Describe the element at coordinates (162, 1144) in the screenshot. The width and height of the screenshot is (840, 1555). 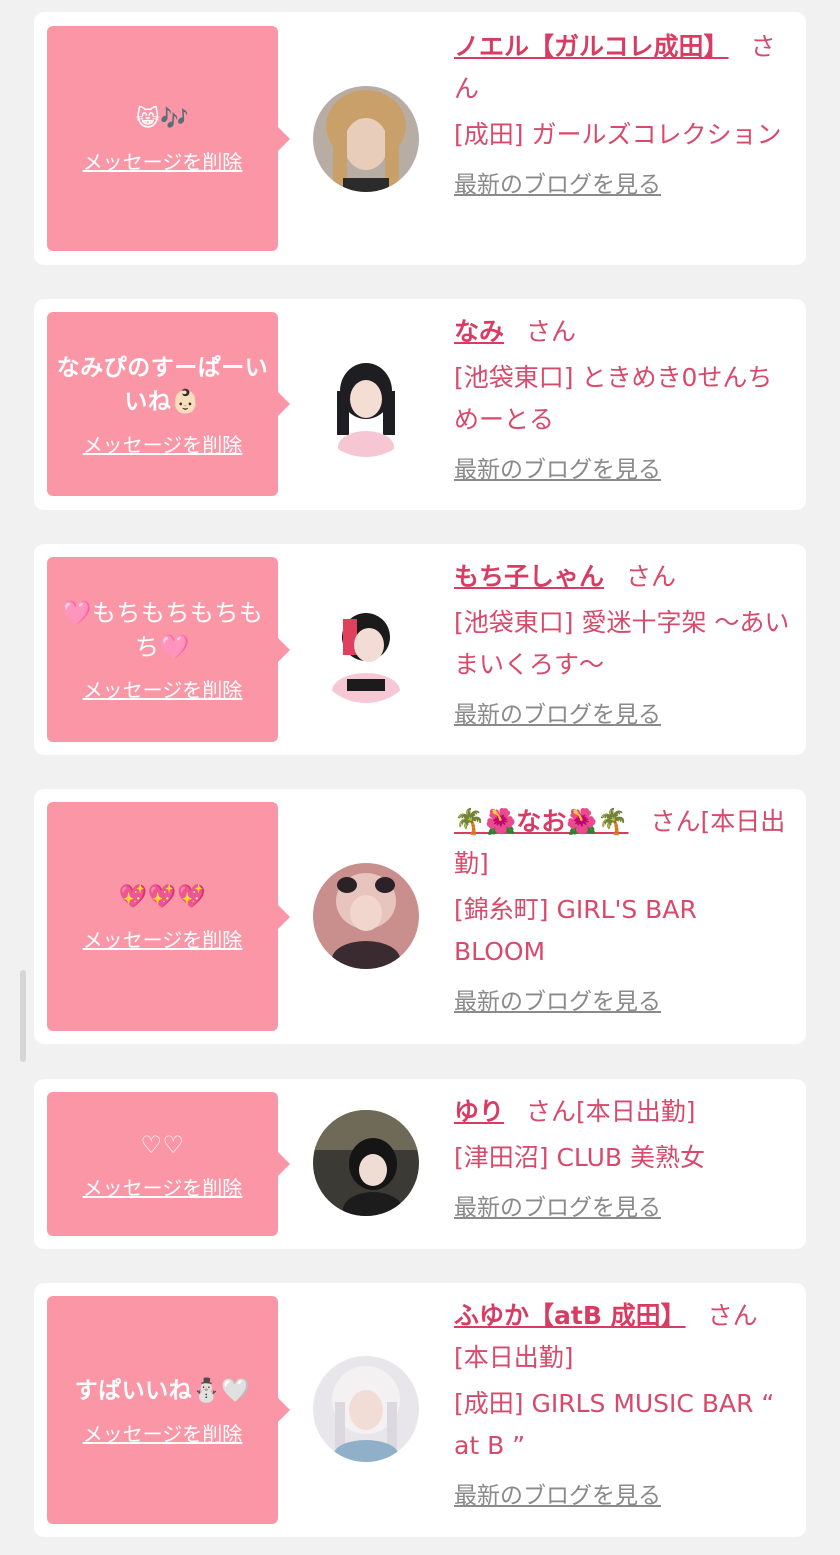
I see `message-text: ♡♡` at that location.